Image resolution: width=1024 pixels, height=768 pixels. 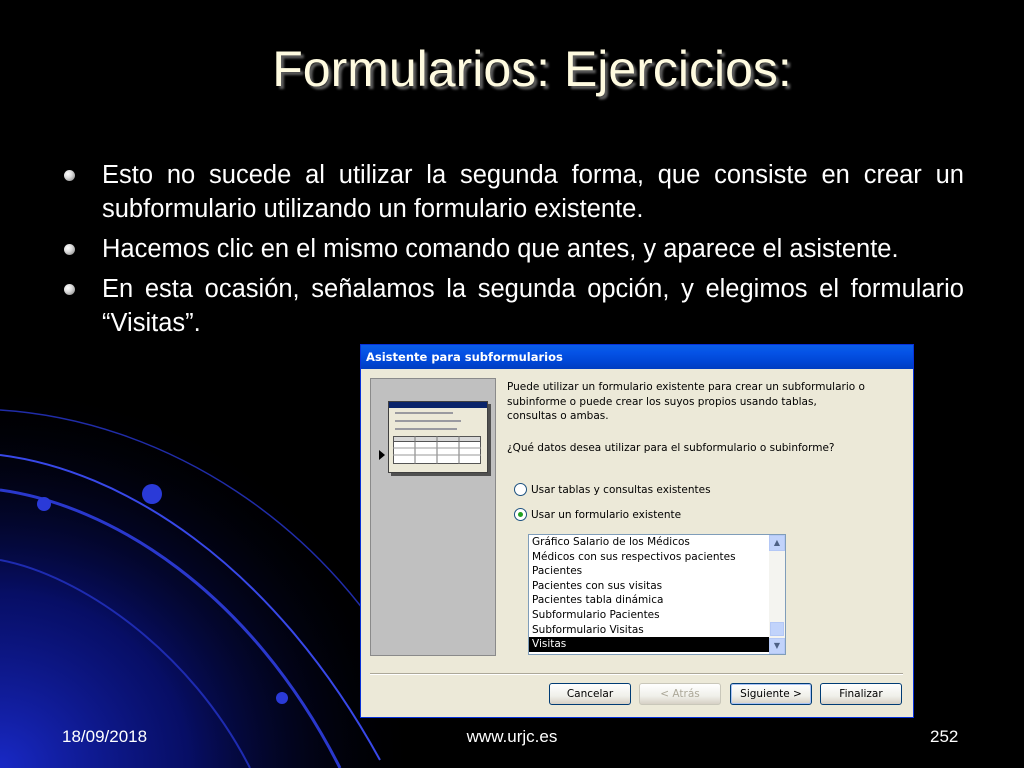 I want to click on page-number: 252, so click(x=944, y=736).